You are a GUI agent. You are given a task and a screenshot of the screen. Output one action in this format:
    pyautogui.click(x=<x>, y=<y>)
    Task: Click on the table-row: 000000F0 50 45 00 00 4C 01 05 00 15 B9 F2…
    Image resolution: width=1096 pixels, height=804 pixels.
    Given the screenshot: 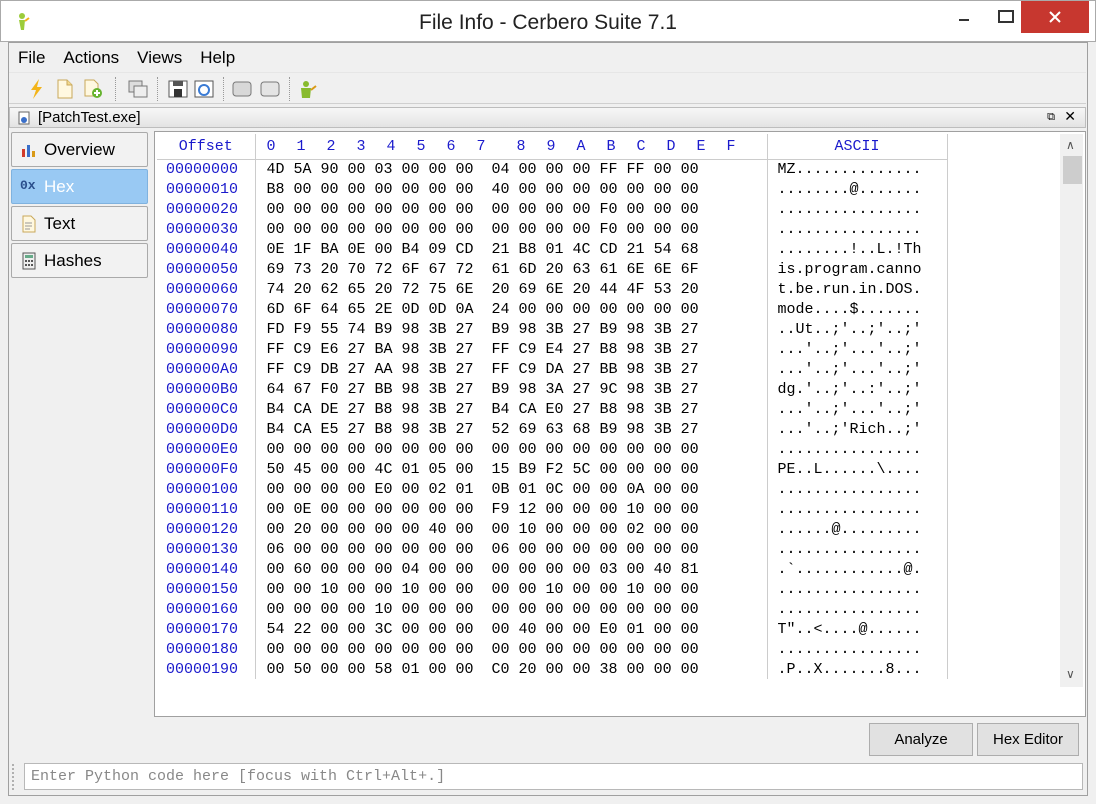 What is the action you would take?
    pyautogui.click(x=552, y=469)
    